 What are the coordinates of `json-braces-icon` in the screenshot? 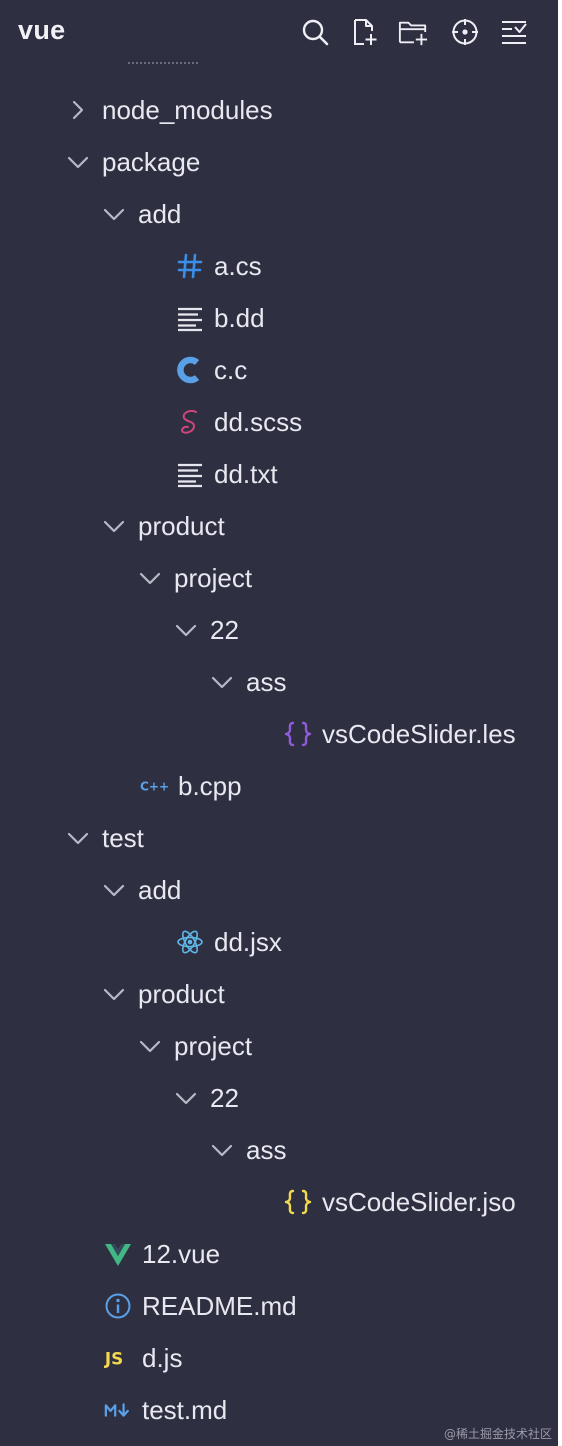 It's located at (298, 1202).